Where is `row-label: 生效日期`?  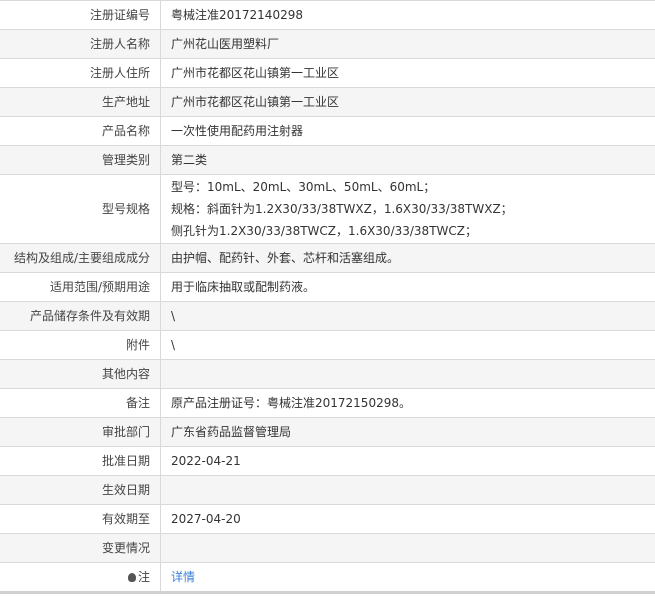 row-label: 生效日期 is located at coordinates (80, 490).